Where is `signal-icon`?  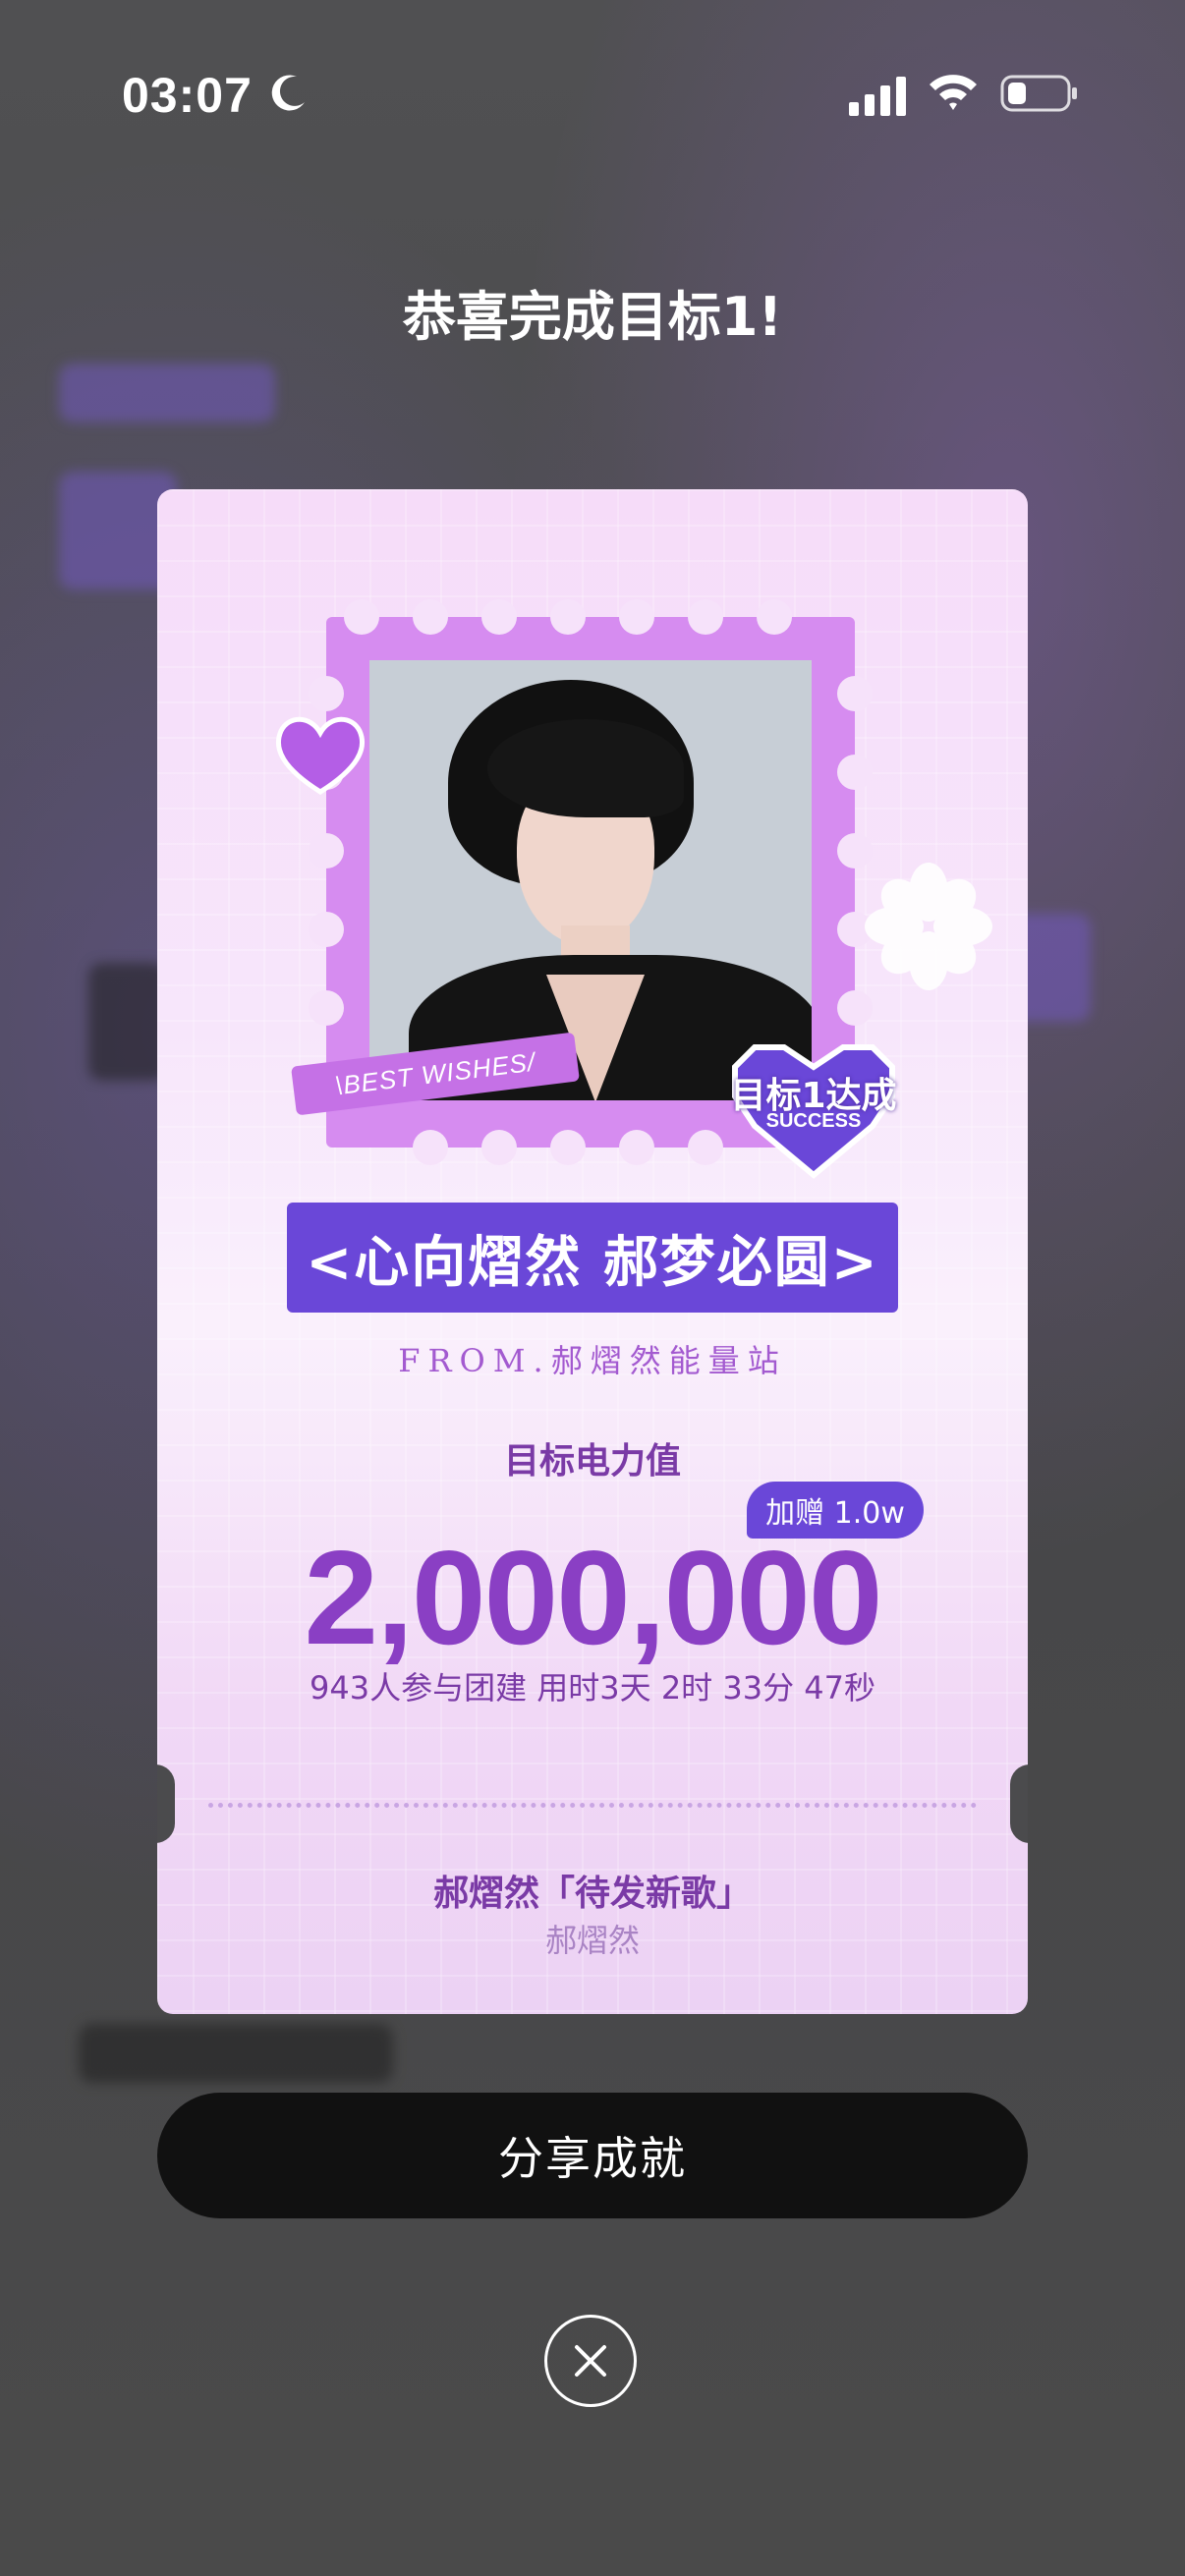
signal-icon is located at coordinates (878, 96).